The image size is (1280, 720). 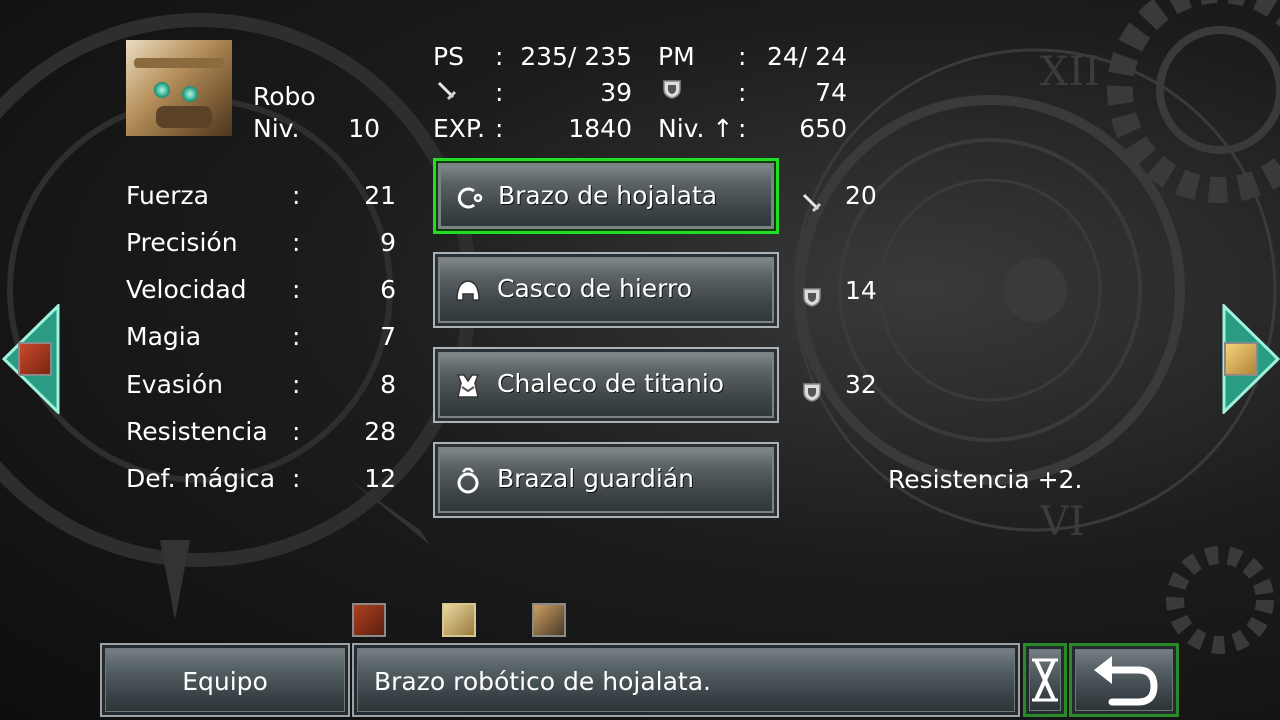 What do you see at coordinates (197, 431) in the screenshot?
I see `attribute-label: Resistencia` at bounding box center [197, 431].